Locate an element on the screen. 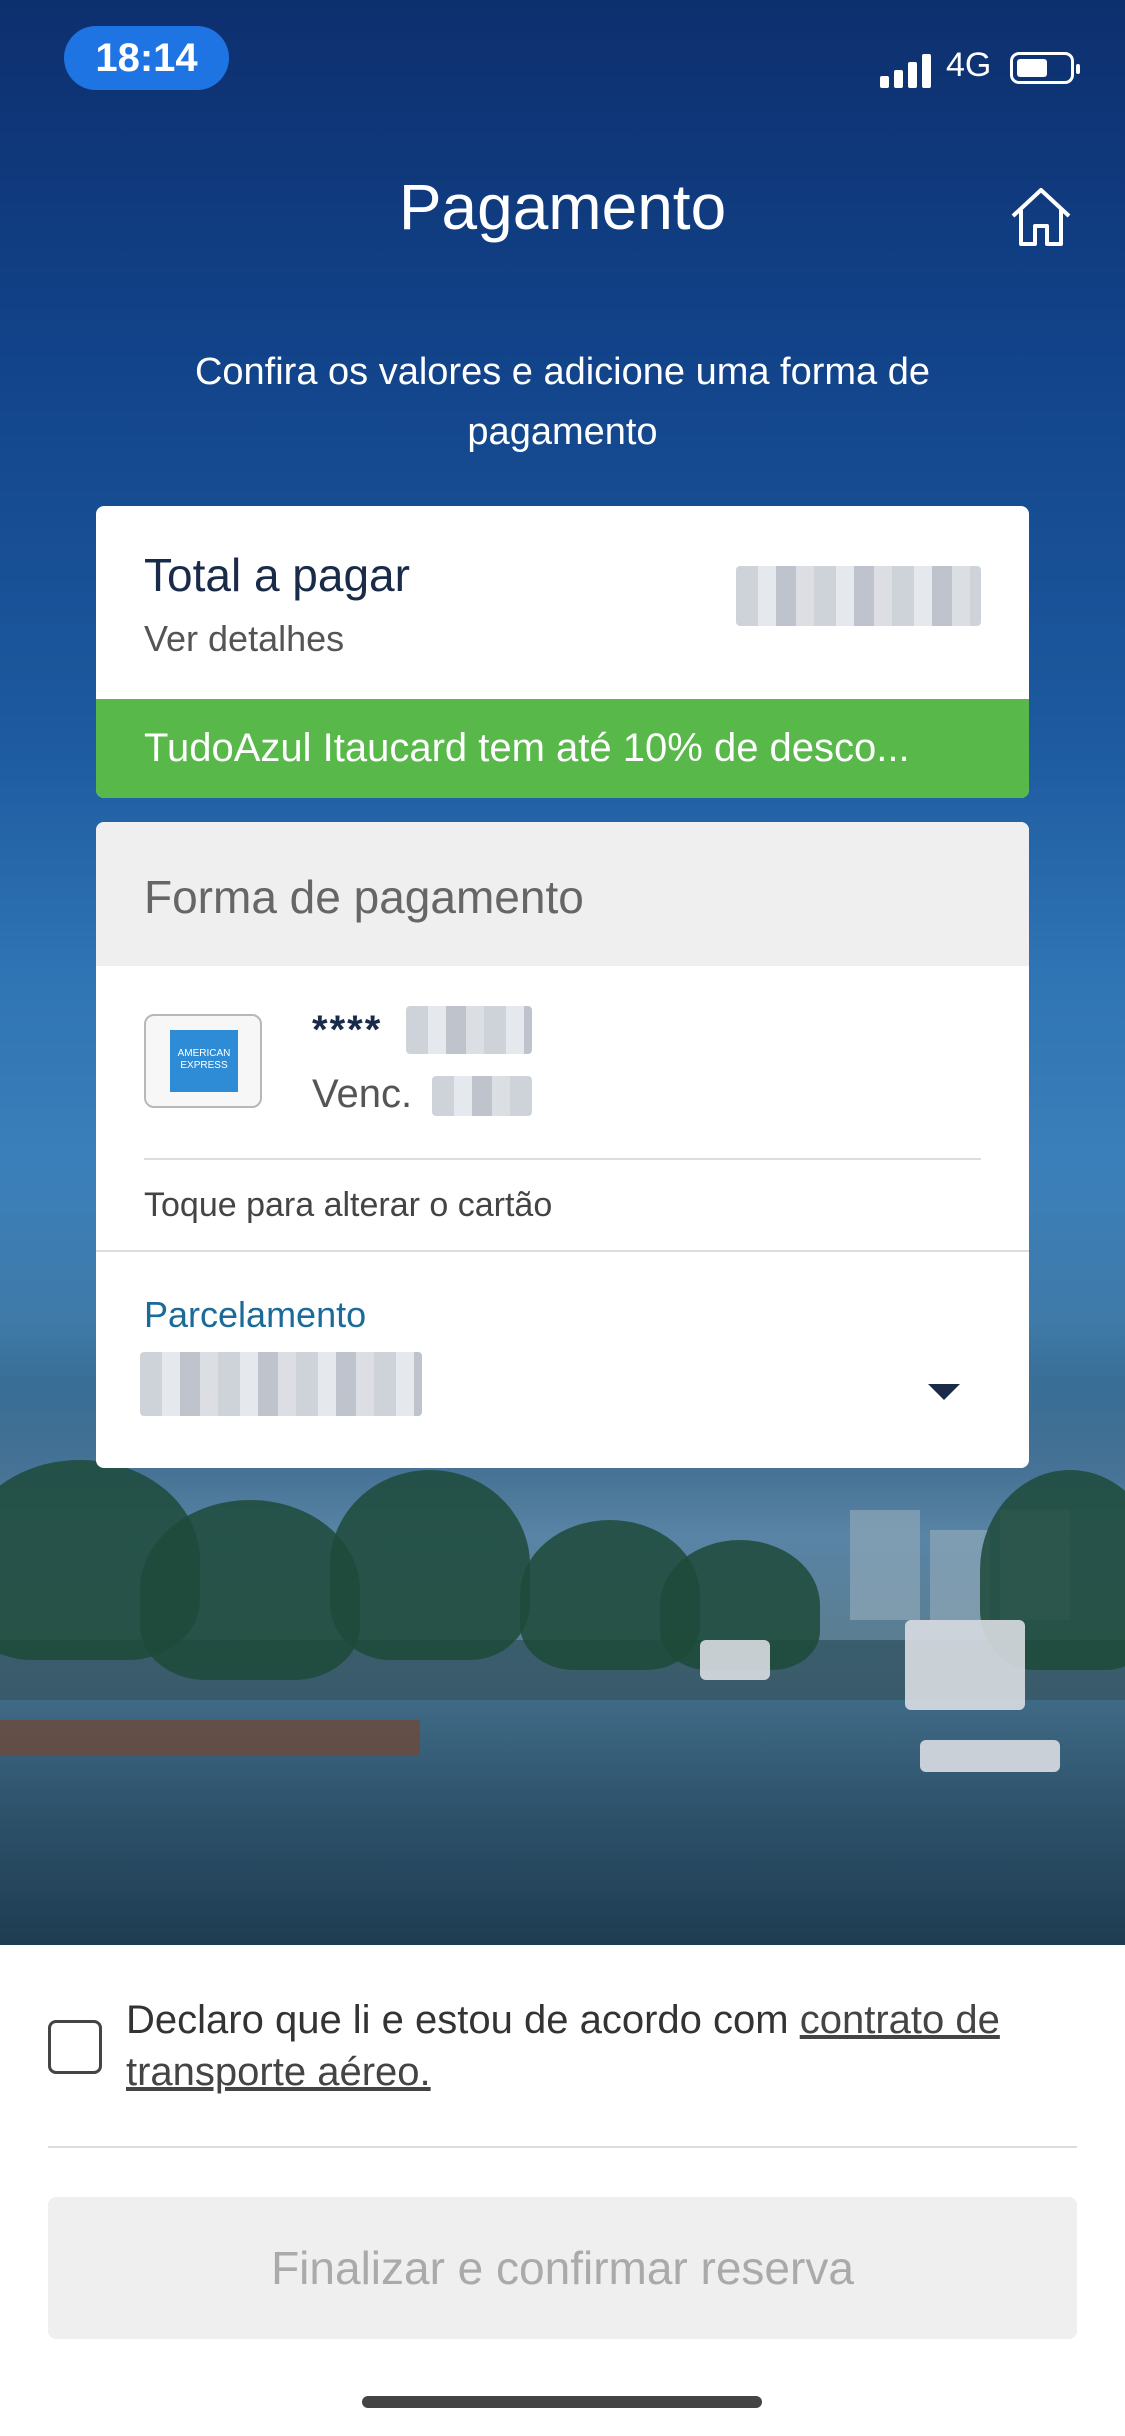 The width and height of the screenshot is (1125, 2436). status-bar: 18:14 4G is located at coordinates (562, 60).